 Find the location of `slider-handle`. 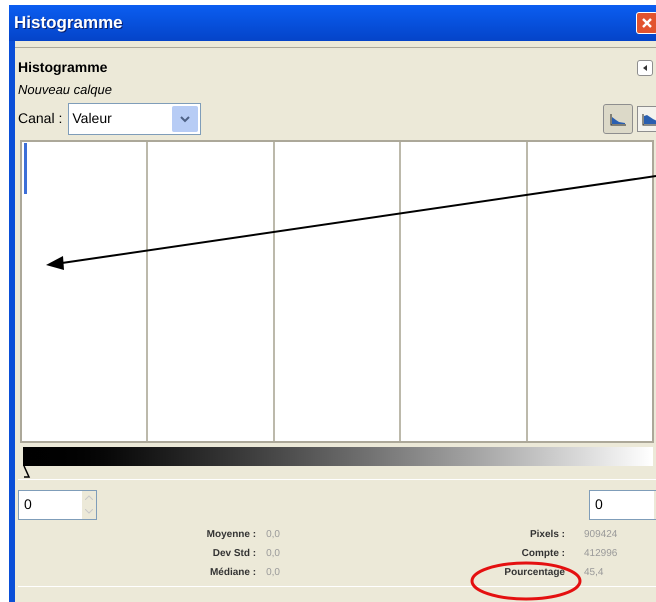

slider-handle is located at coordinates (28, 472).